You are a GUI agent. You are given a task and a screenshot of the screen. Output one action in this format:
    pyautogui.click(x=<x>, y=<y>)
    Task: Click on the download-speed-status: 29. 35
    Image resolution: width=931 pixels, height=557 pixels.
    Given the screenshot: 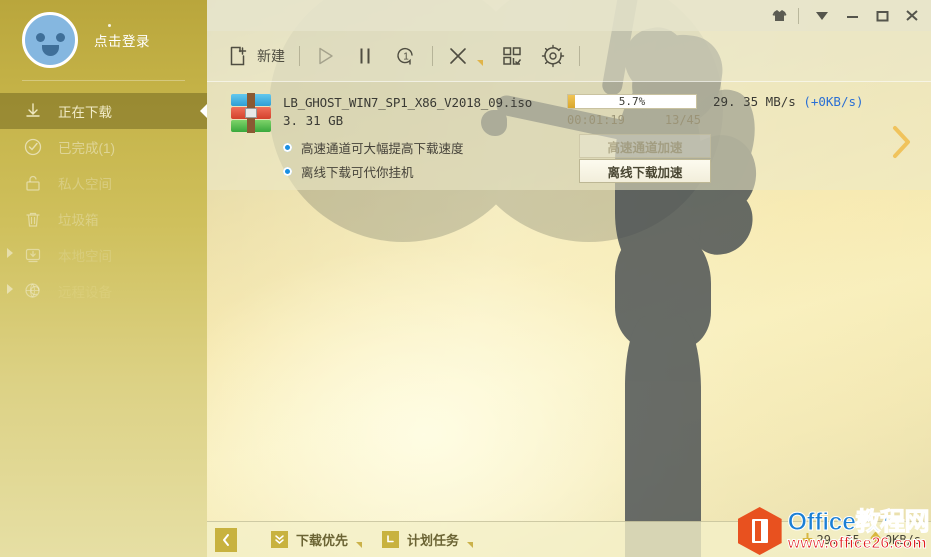 What is the action you would take?
    pyautogui.click(x=831, y=540)
    